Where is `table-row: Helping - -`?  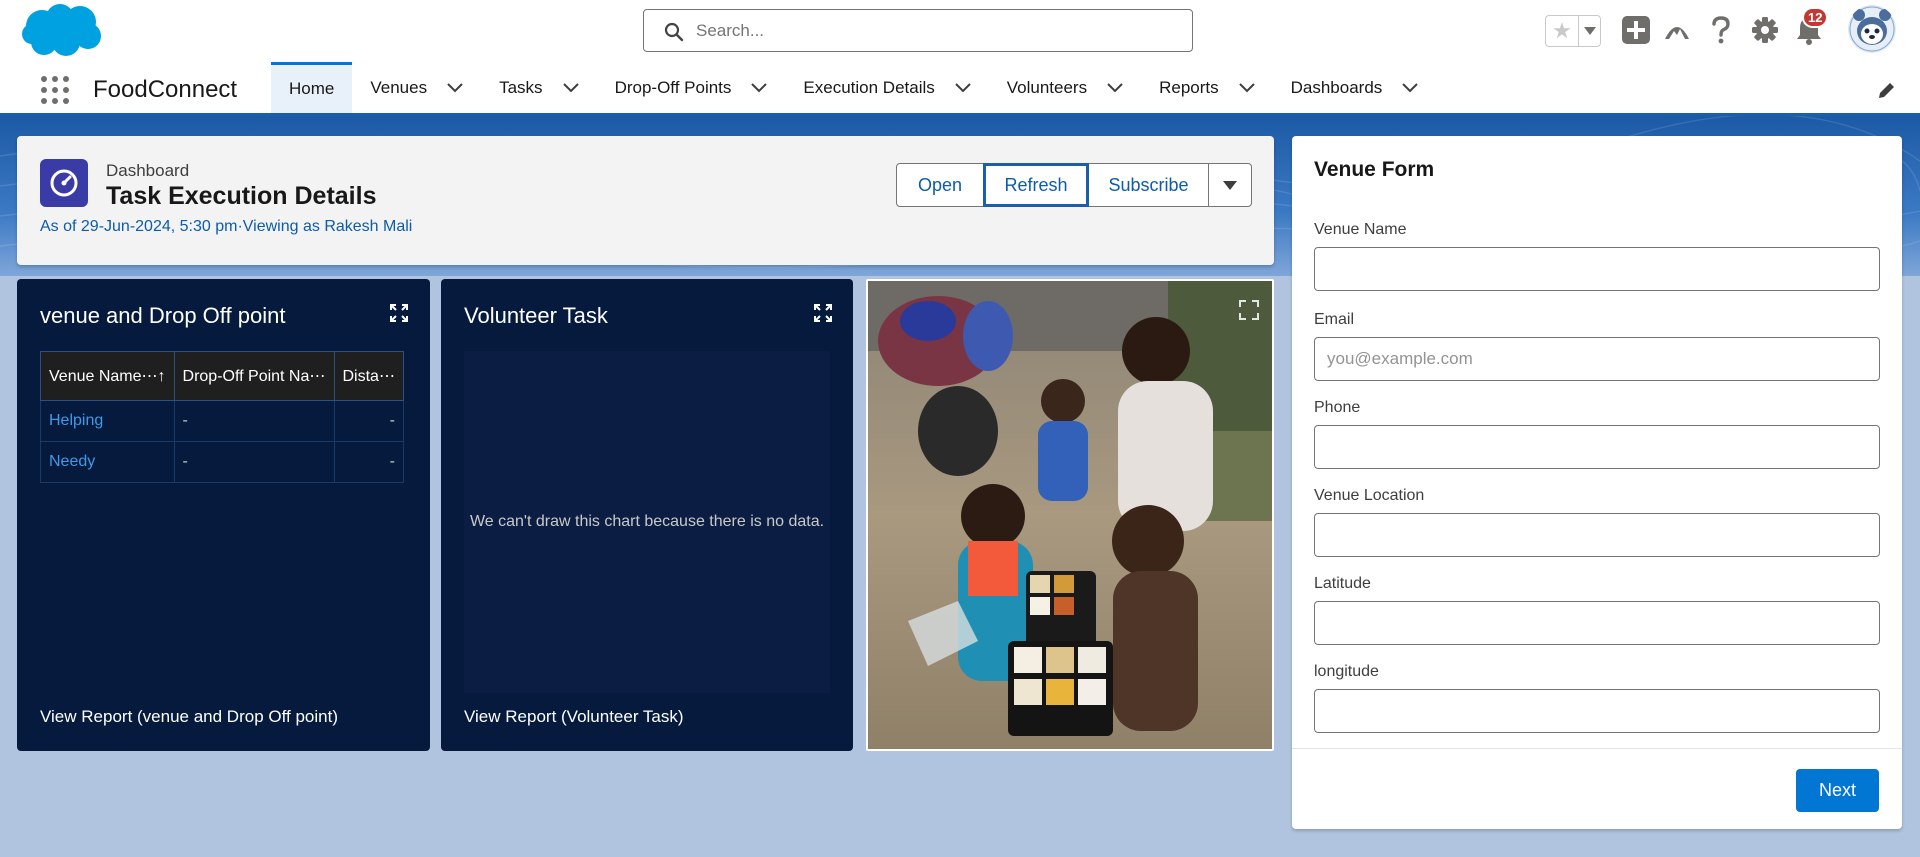 table-row: Helping - - is located at coordinates (222, 421).